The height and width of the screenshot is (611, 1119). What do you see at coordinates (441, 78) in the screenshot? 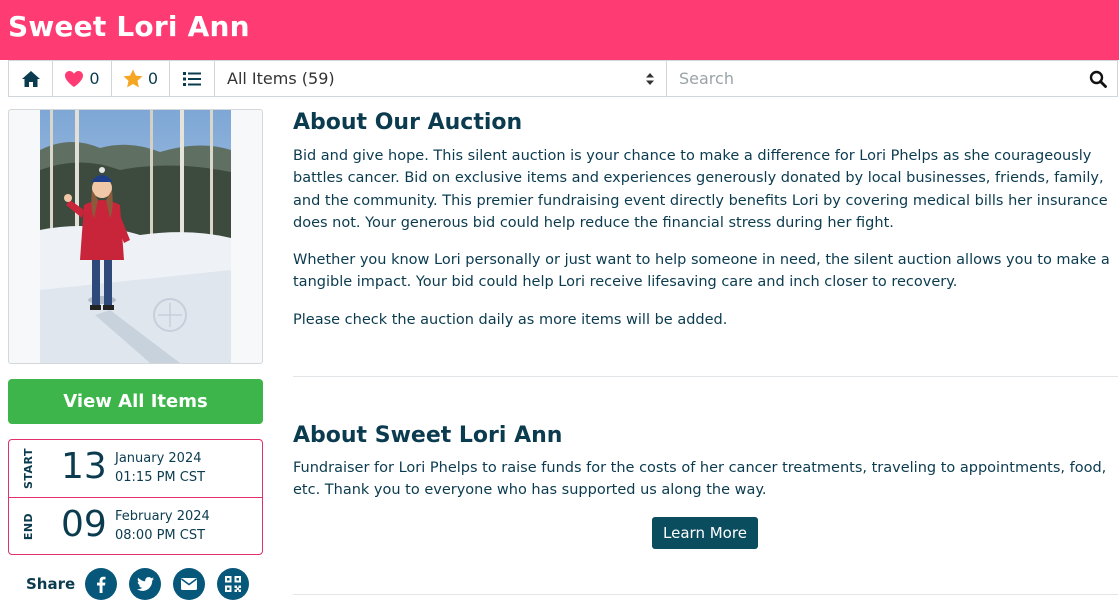
I see `category-select: All Items (59)` at bounding box center [441, 78].